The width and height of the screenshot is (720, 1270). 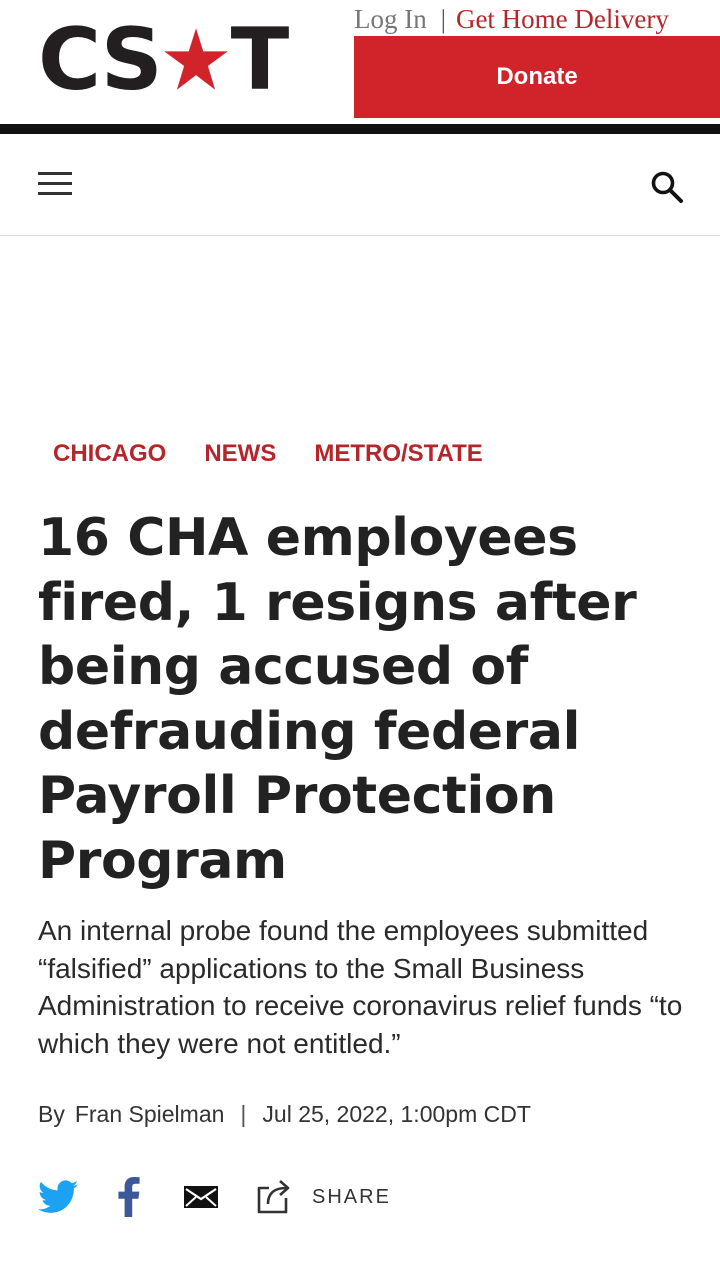 What do you see at coordinates (240, 454) in the screenshot?
I see `category-news: NEWS` at bounding box center [240, 454].